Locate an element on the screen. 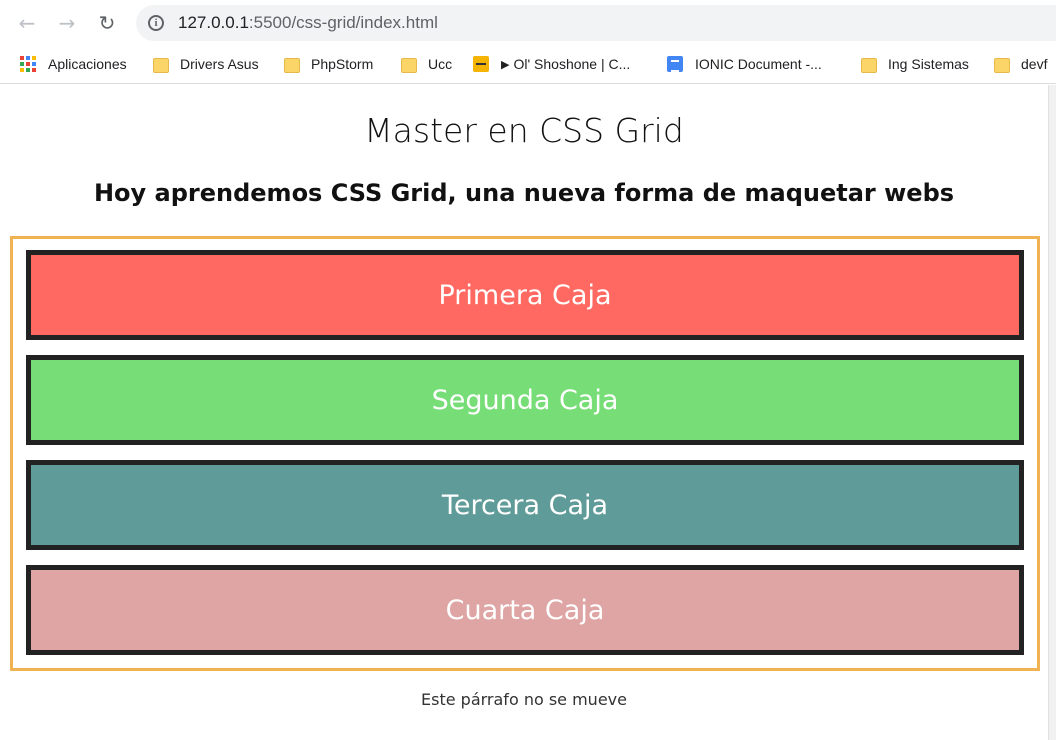 This screenshot has height=740, width=1056. info-icon: i is located at coordinates (156, 23).